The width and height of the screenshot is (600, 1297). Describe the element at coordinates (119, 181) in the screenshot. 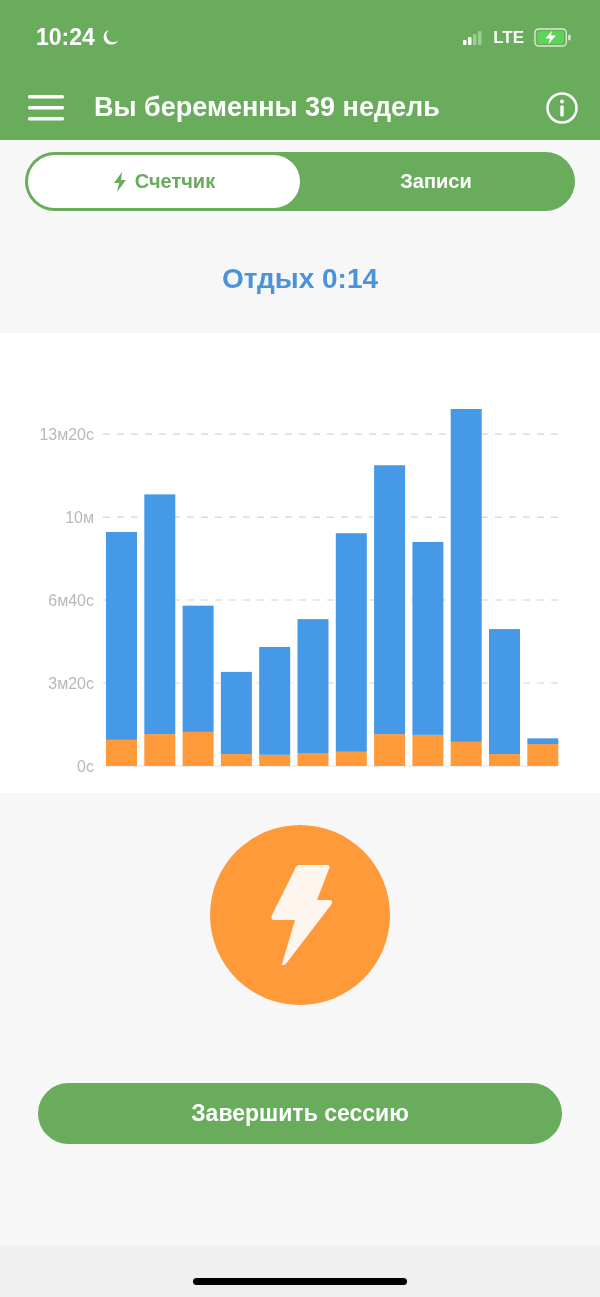

I see `lightning-icon` at that location.